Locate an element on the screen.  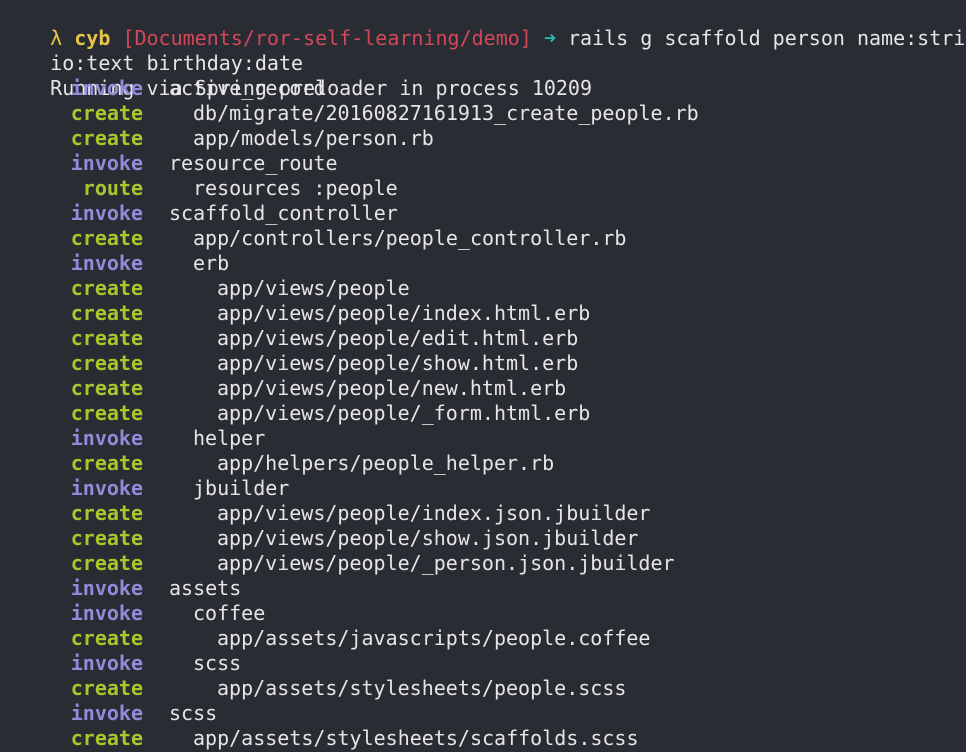
output-line: invoke assets is located at coordinates (483, 588).